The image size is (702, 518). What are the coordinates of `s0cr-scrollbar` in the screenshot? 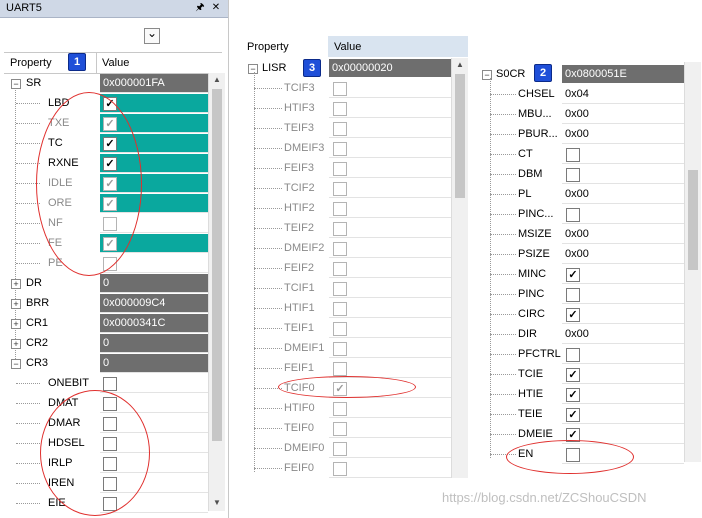 It's located at (692, 262).